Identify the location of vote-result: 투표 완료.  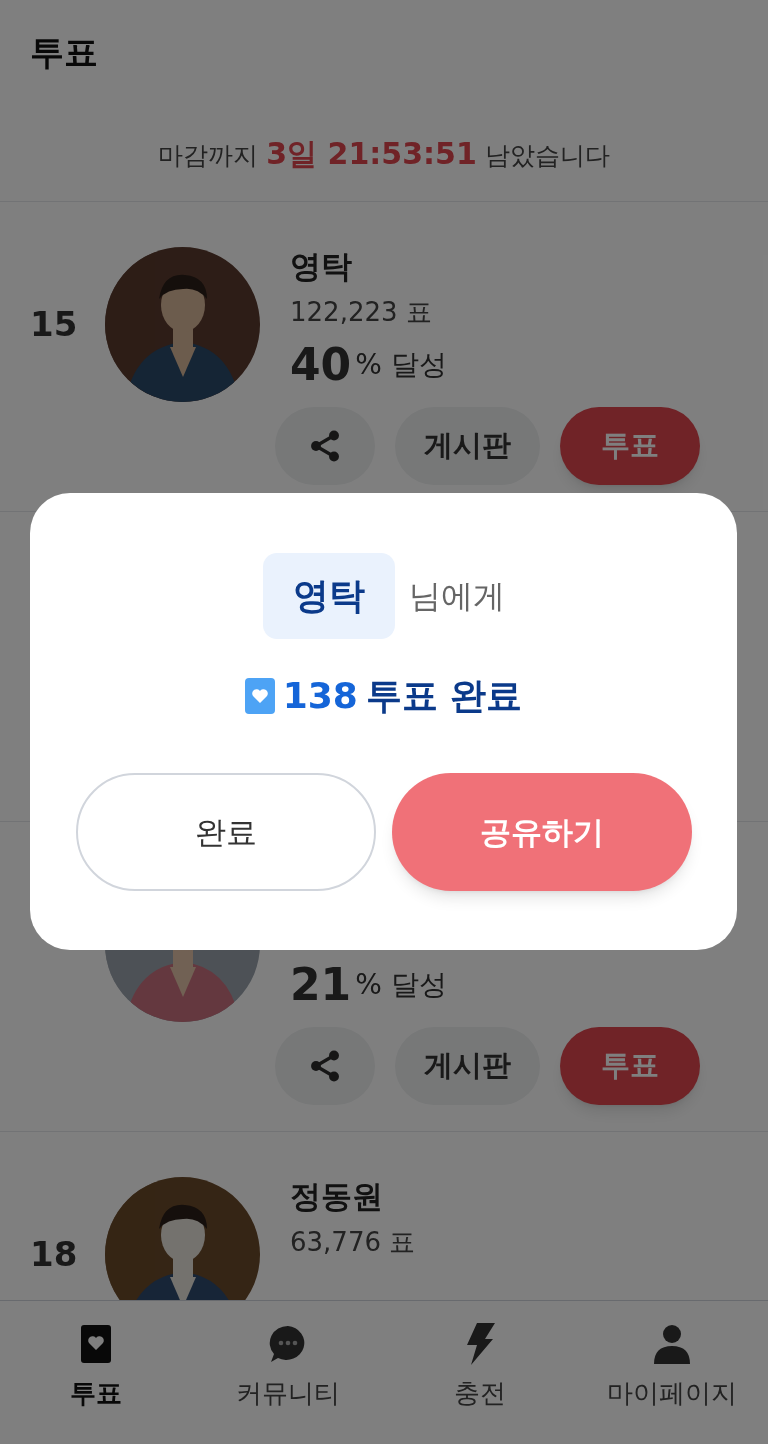
(444, 696).